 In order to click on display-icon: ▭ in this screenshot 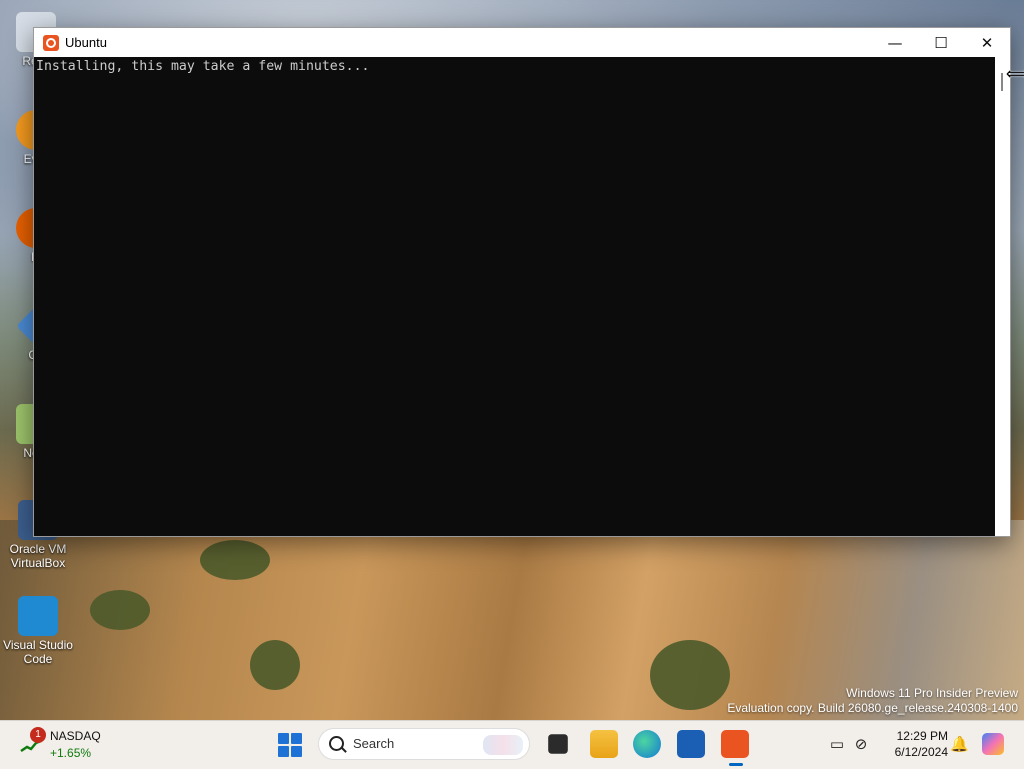, I will do `click(837, 744)`.